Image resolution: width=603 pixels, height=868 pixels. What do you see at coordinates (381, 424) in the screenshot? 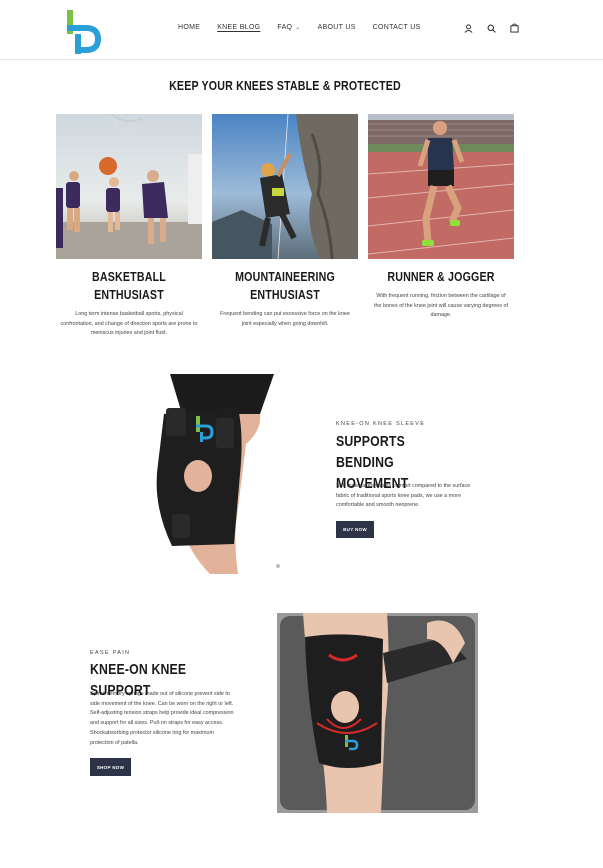
I see `feature1-eyebrow: KNEE-ON KNEE SLEEVE` at bounding box center [381, 424].